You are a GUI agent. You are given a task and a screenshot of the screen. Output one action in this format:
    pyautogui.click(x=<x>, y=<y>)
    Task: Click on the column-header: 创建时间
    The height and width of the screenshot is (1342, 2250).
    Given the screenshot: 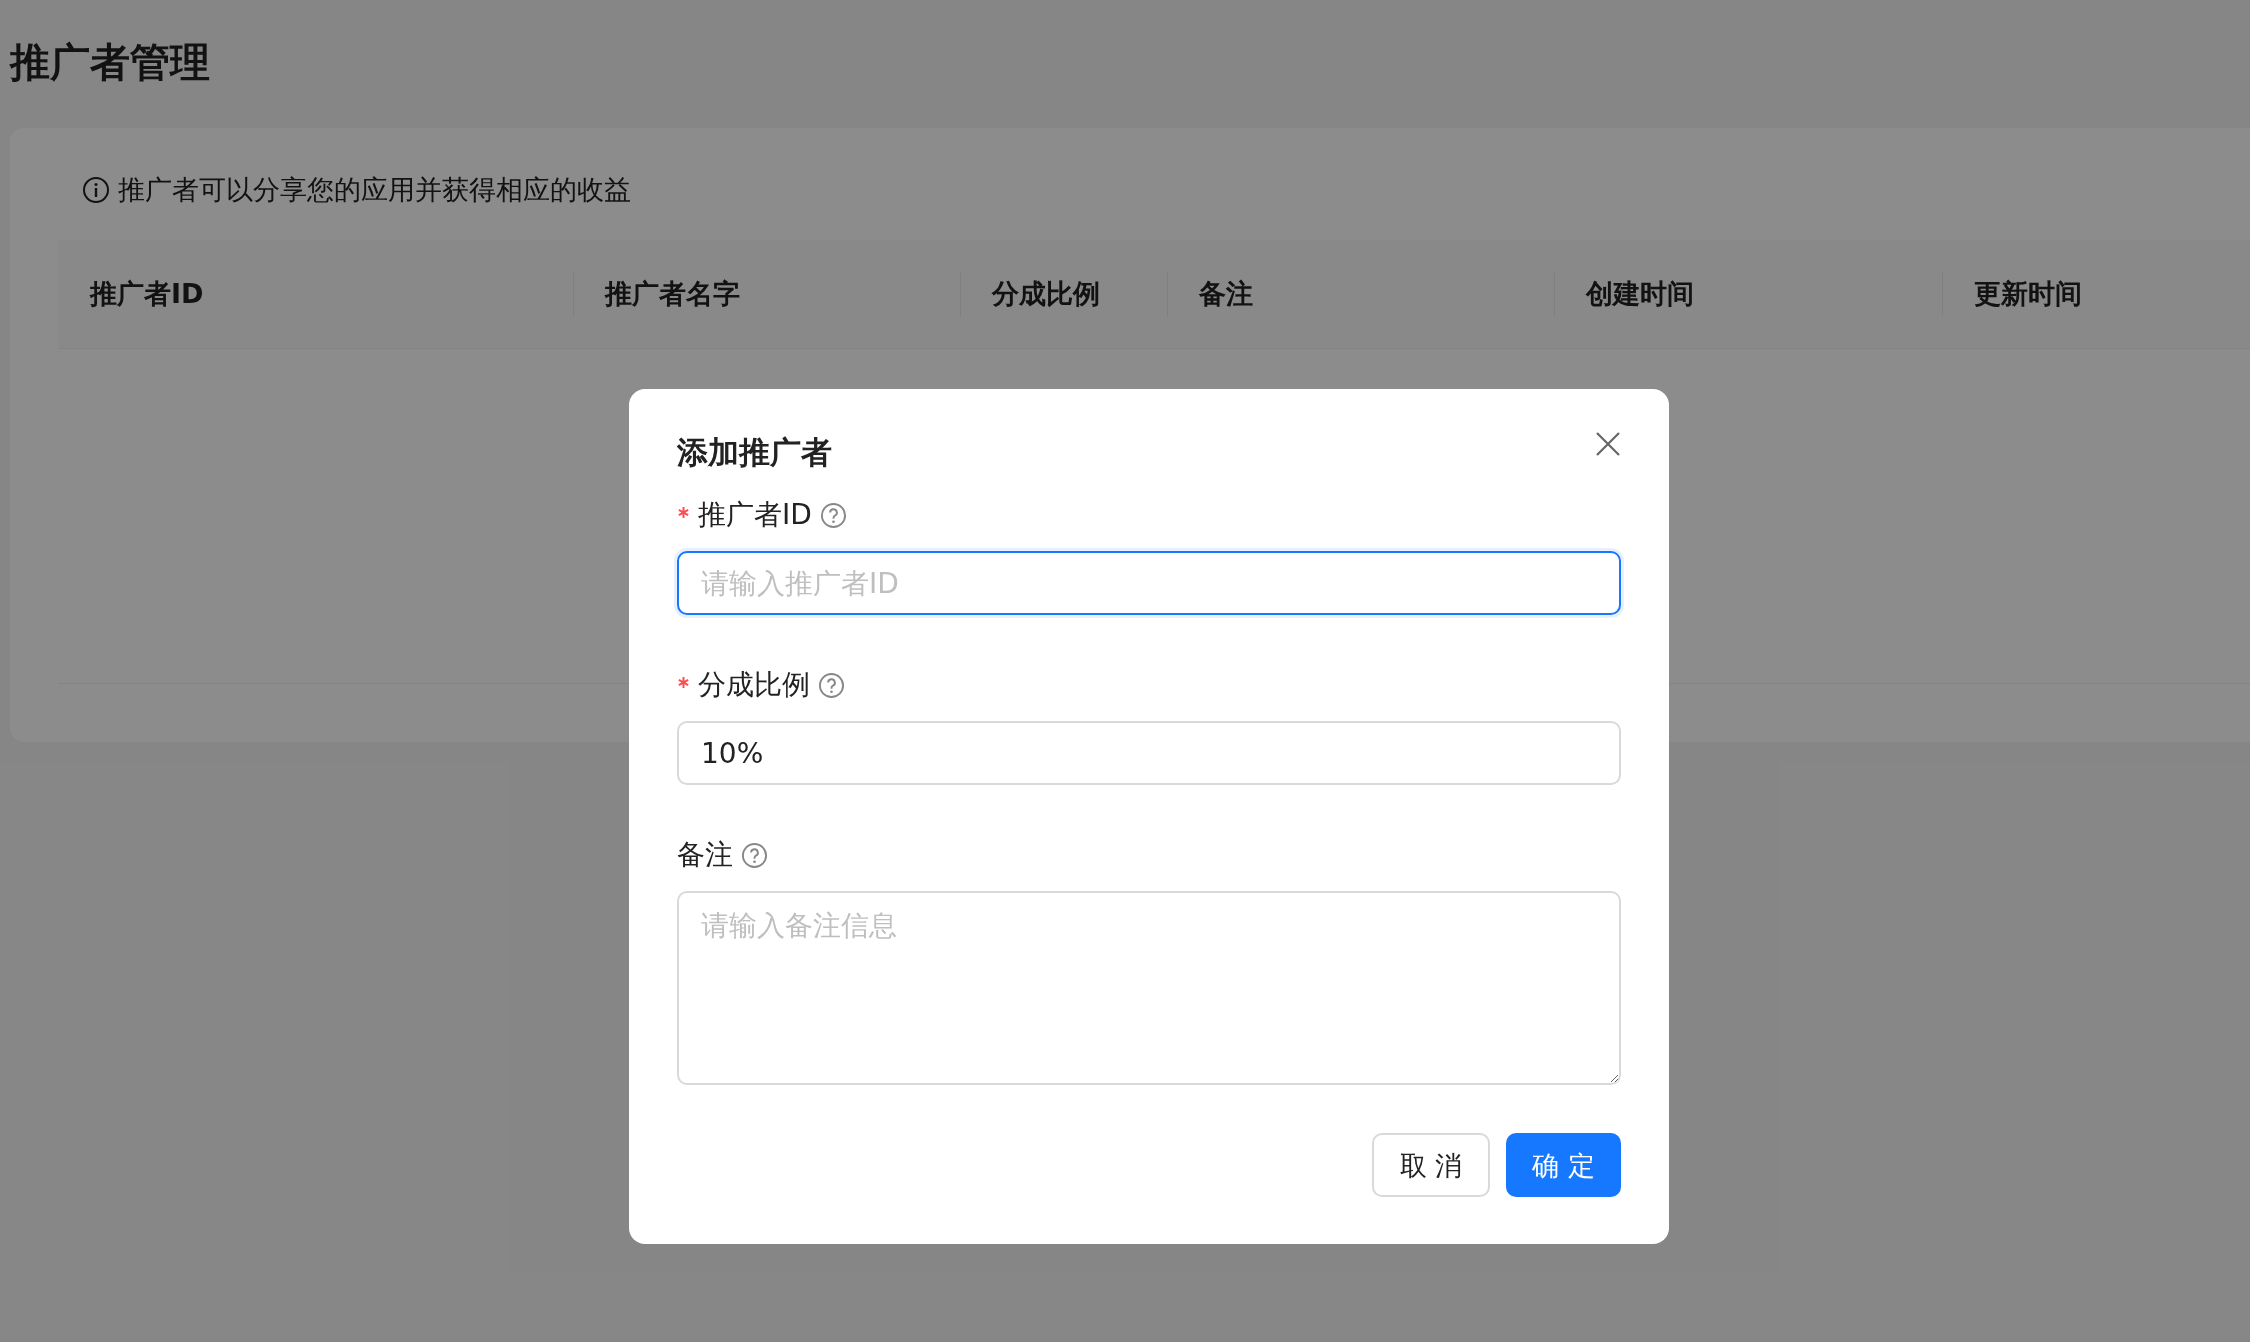 What is the action you would take?
    pyautogui.click(x=1640, y=294)
    